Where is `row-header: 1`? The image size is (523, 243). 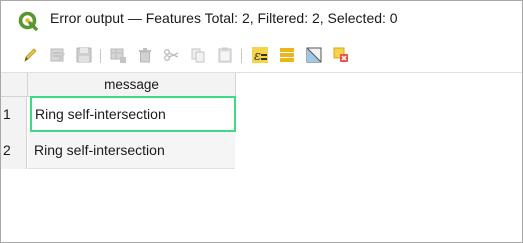
row-header: 1 is located at coordinates (14, 114).